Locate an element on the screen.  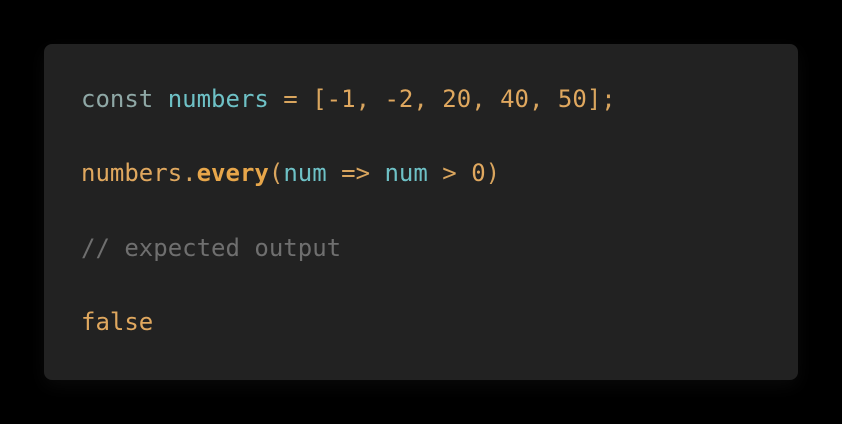
array-value-2: -2 is located at coordinates (399, 99).